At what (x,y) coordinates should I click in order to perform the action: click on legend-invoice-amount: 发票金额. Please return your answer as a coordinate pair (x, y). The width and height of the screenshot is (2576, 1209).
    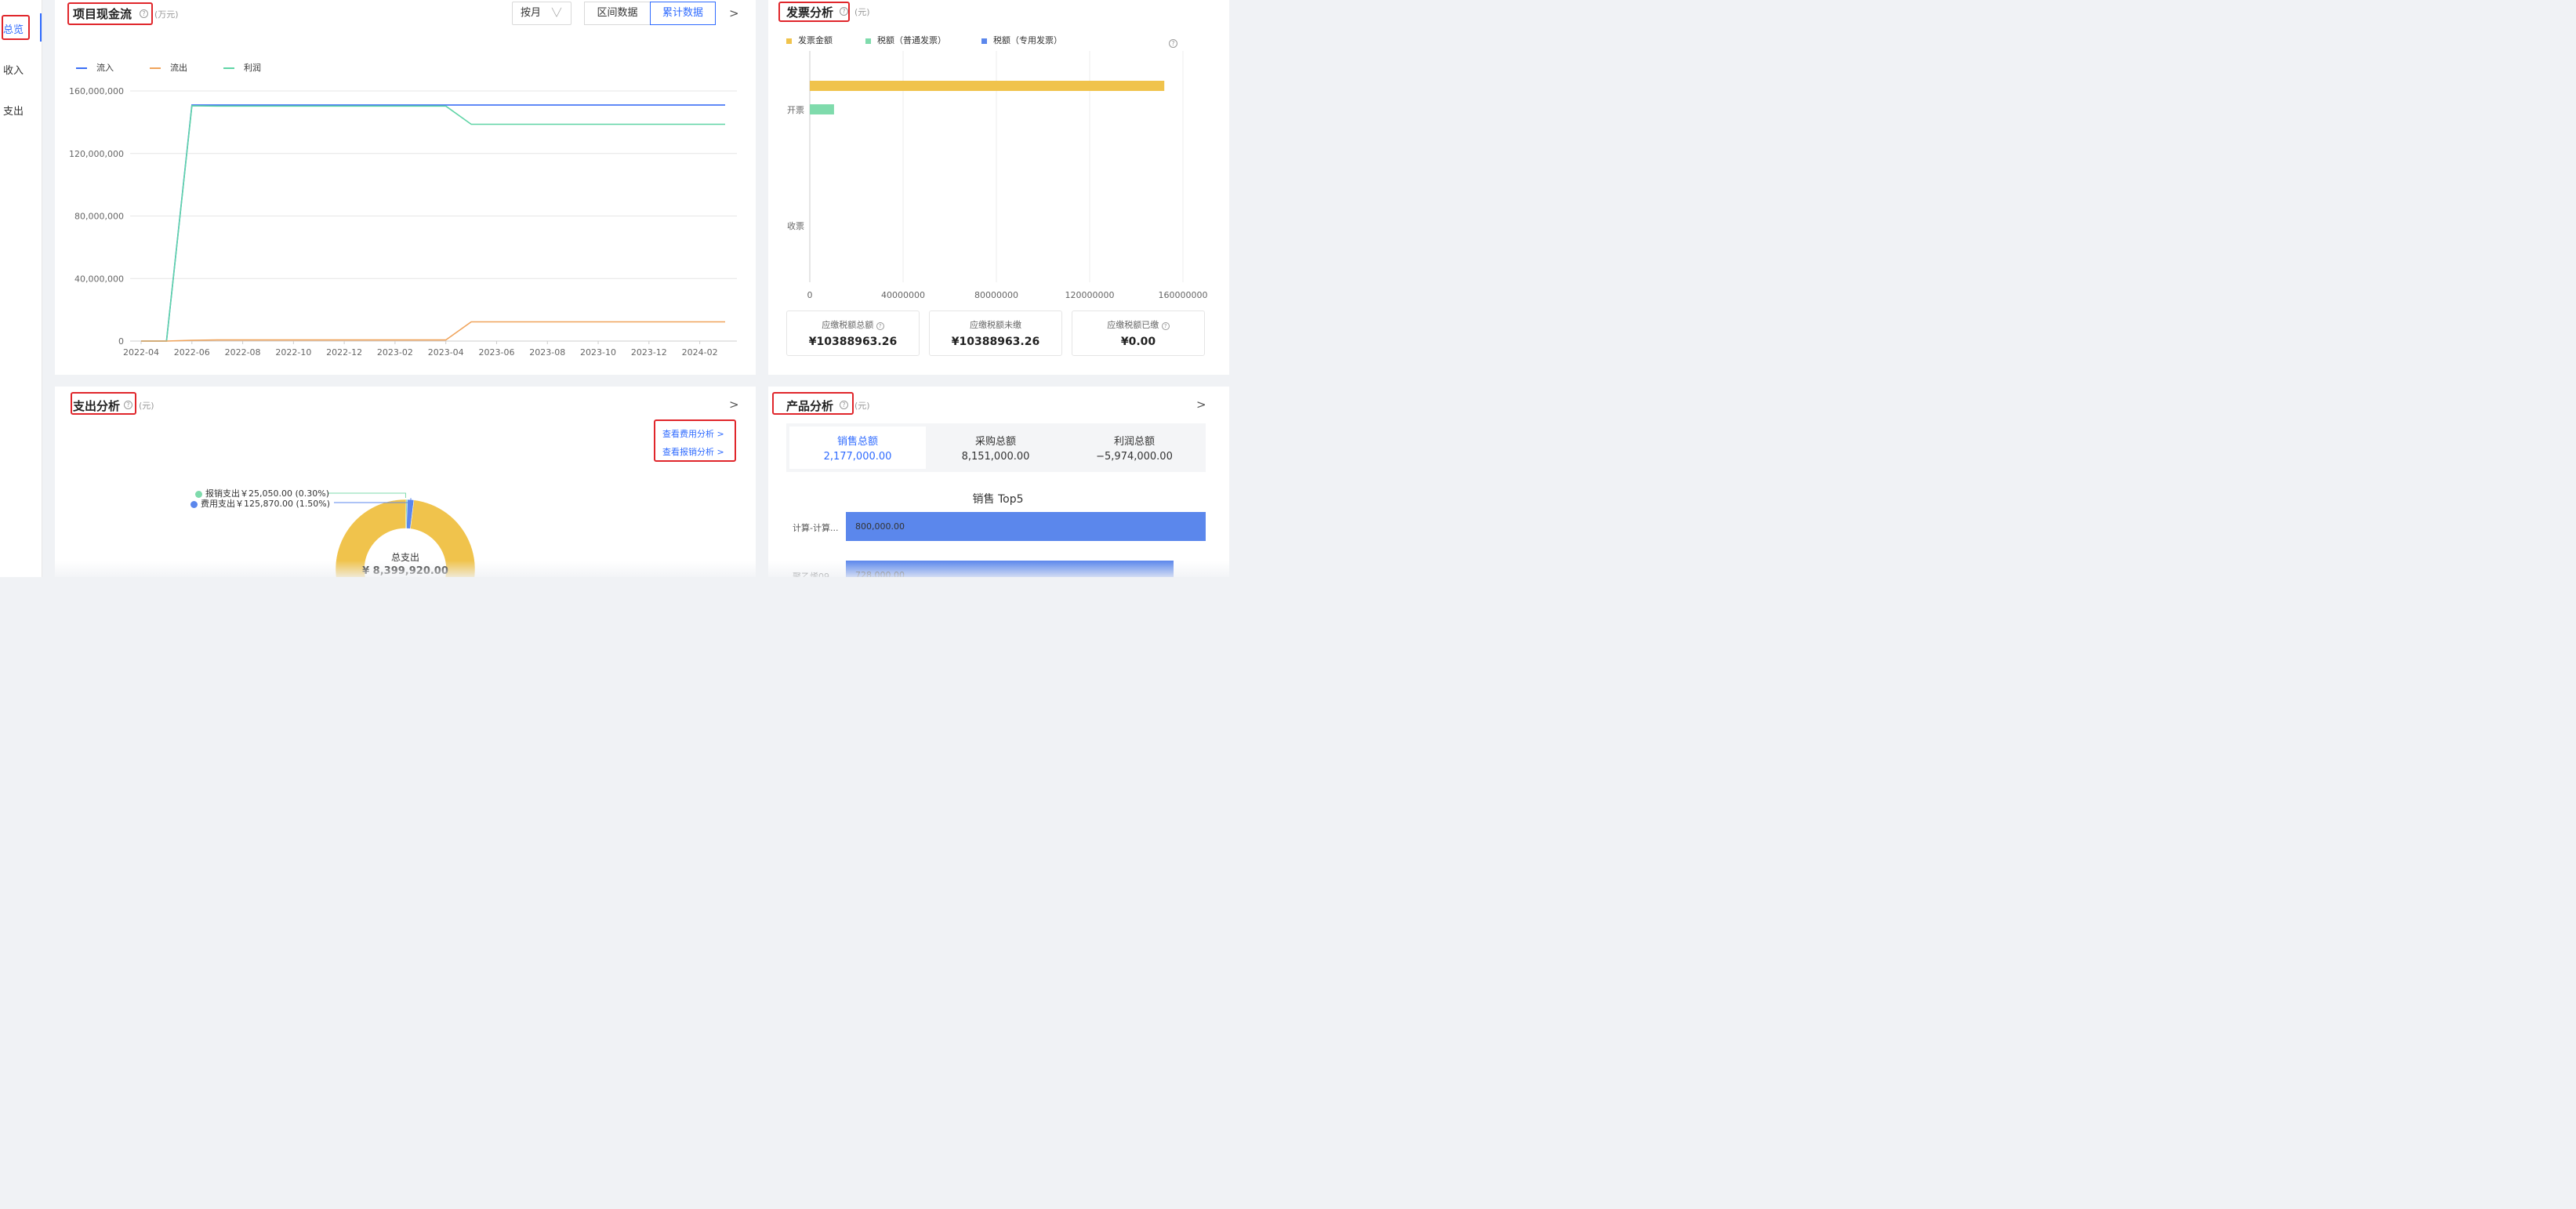
    Looking at the image, I should click on (809, 40).